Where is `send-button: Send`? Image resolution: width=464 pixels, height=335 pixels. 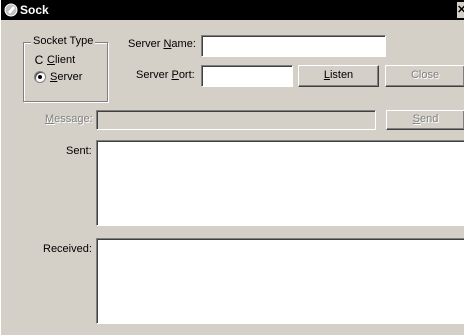
send-button: Send is located at coordinates (425, 120).